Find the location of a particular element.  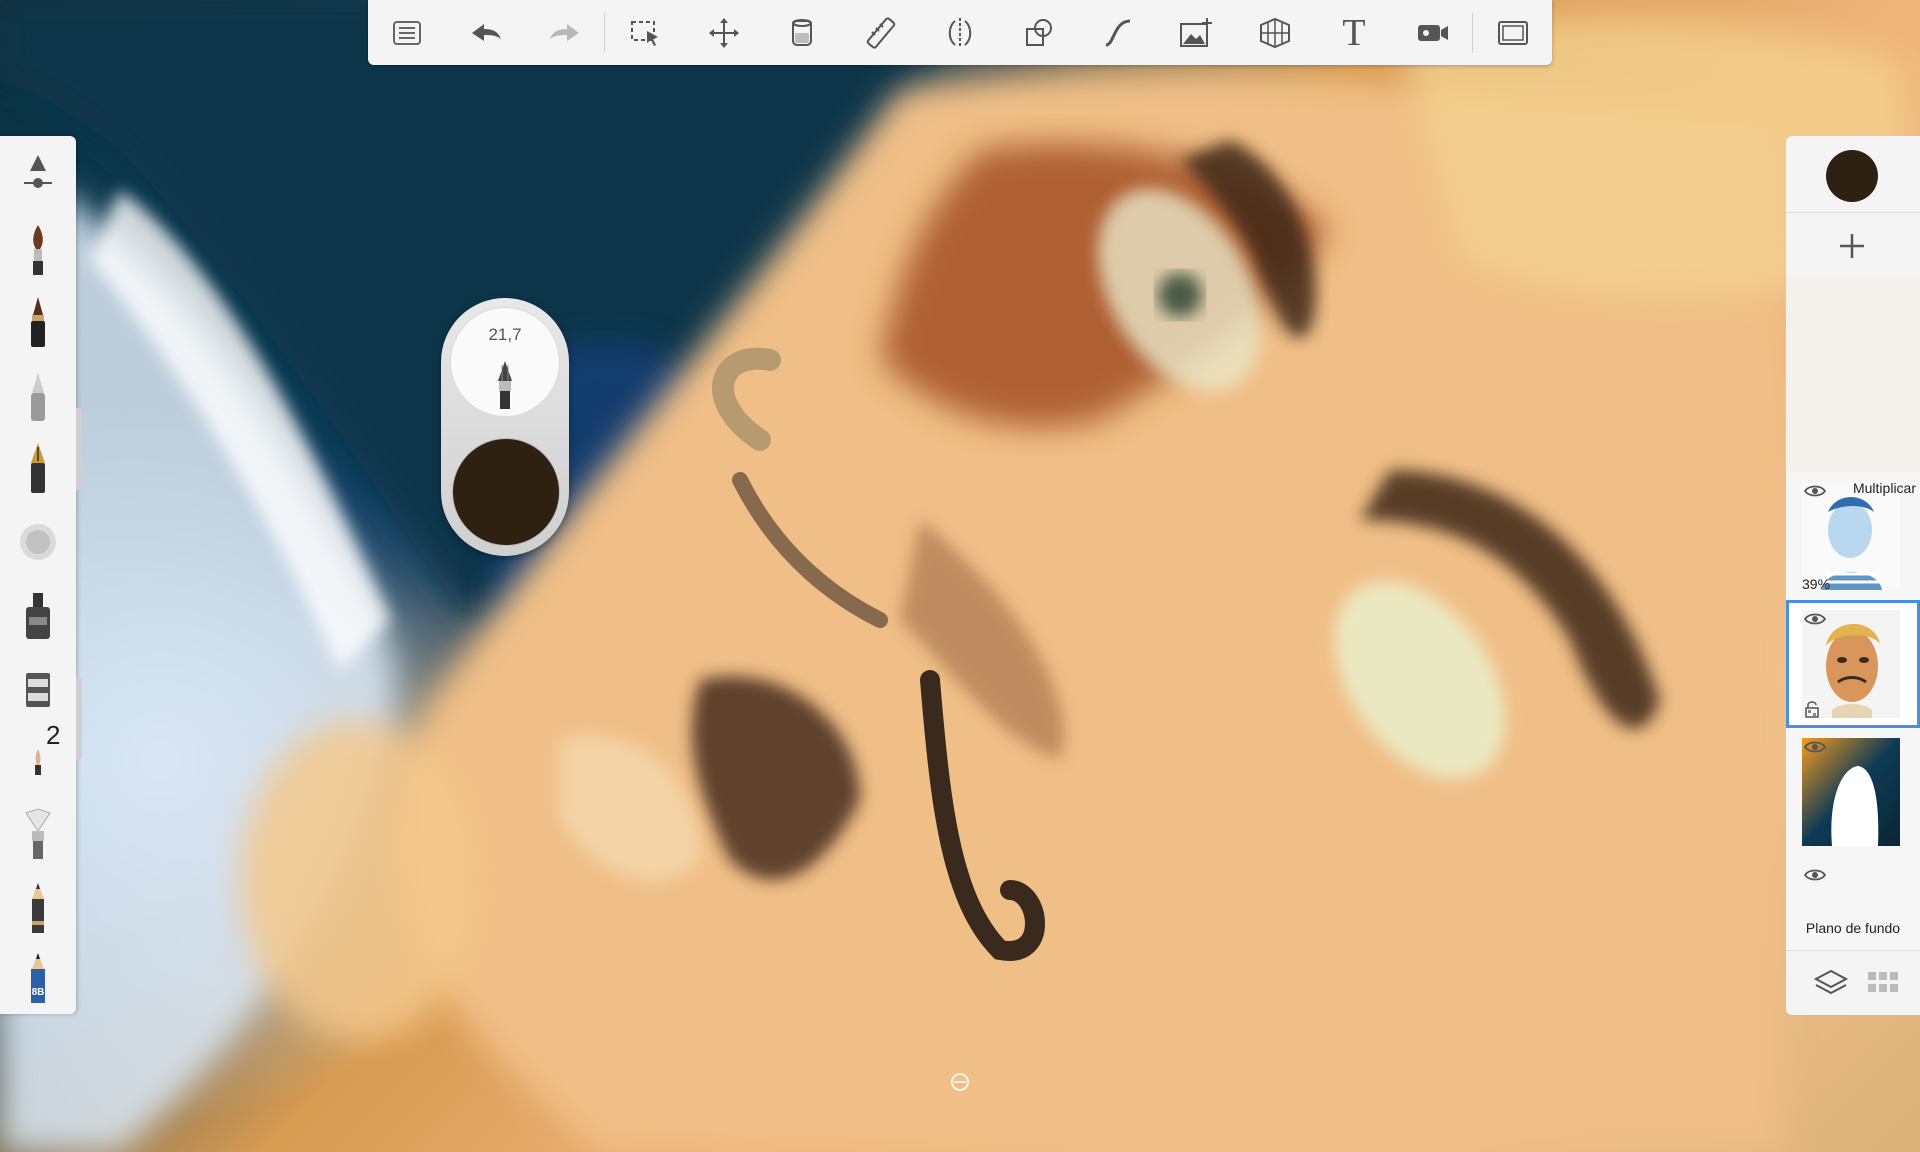

layer-panel-footer is located at coordinates (1853, 982).